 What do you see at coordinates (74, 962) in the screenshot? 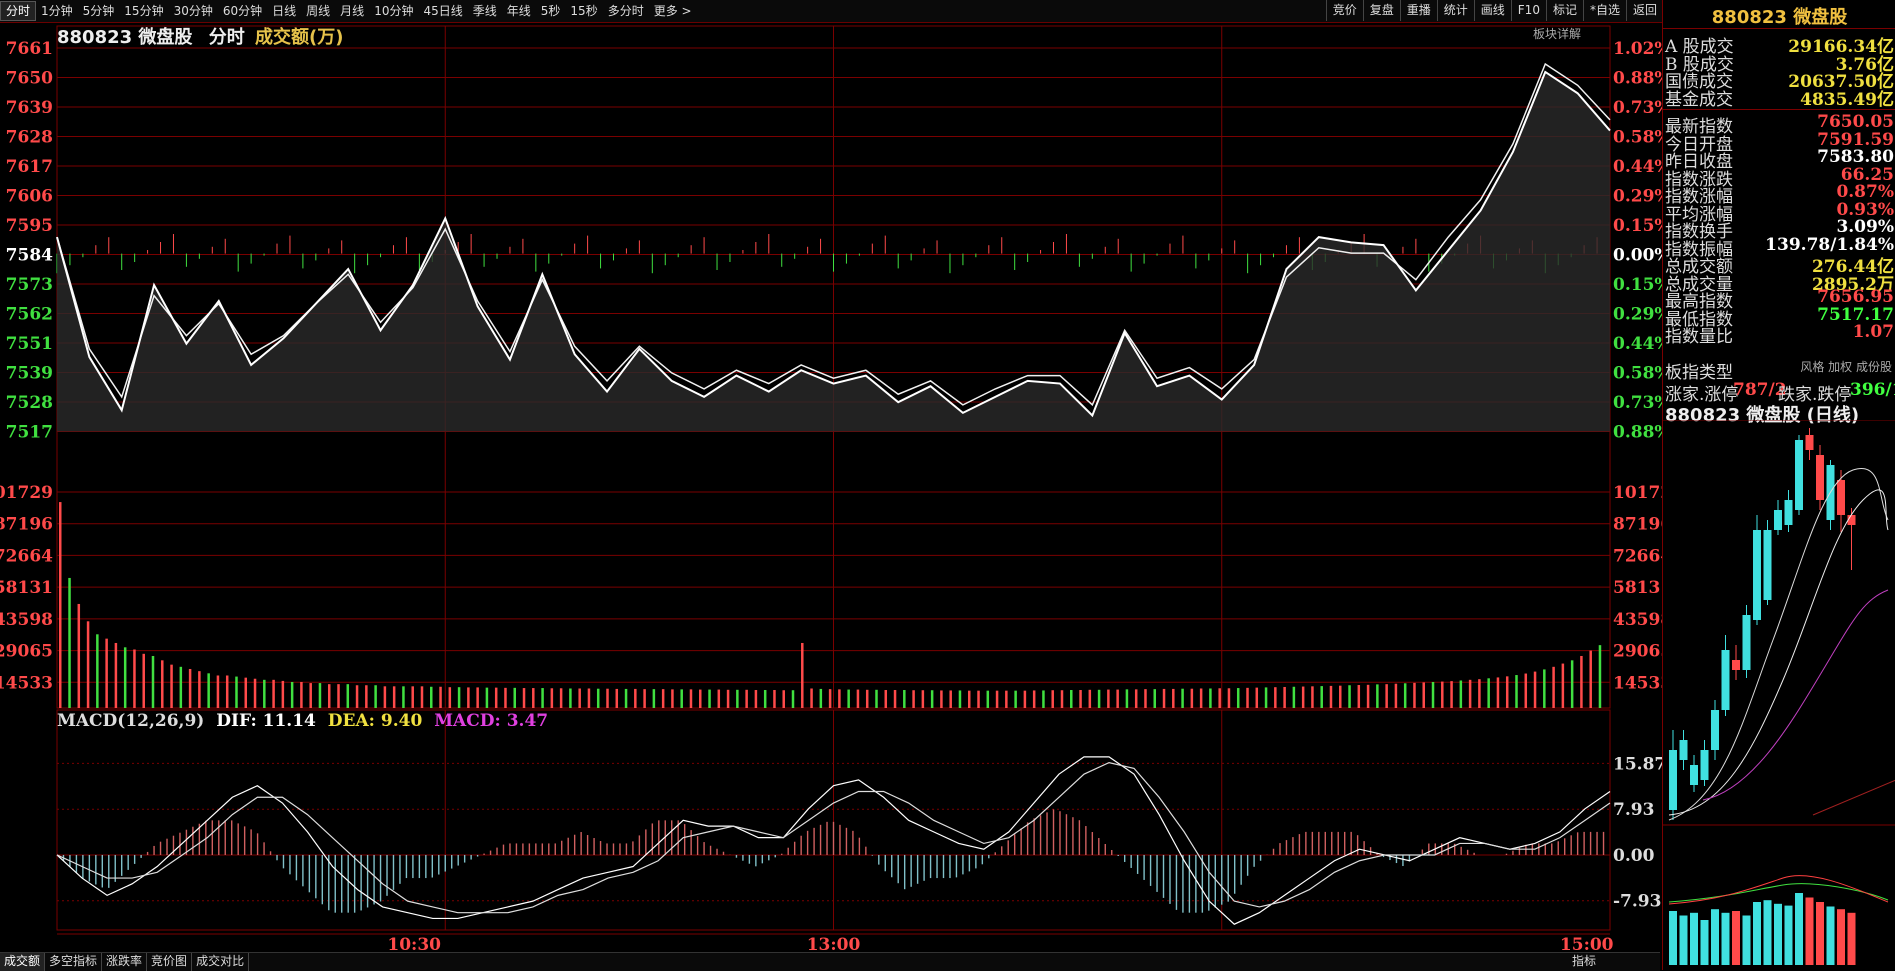
I see `bottom-tab-1: 多空指标` at bounding box center [74, 962].